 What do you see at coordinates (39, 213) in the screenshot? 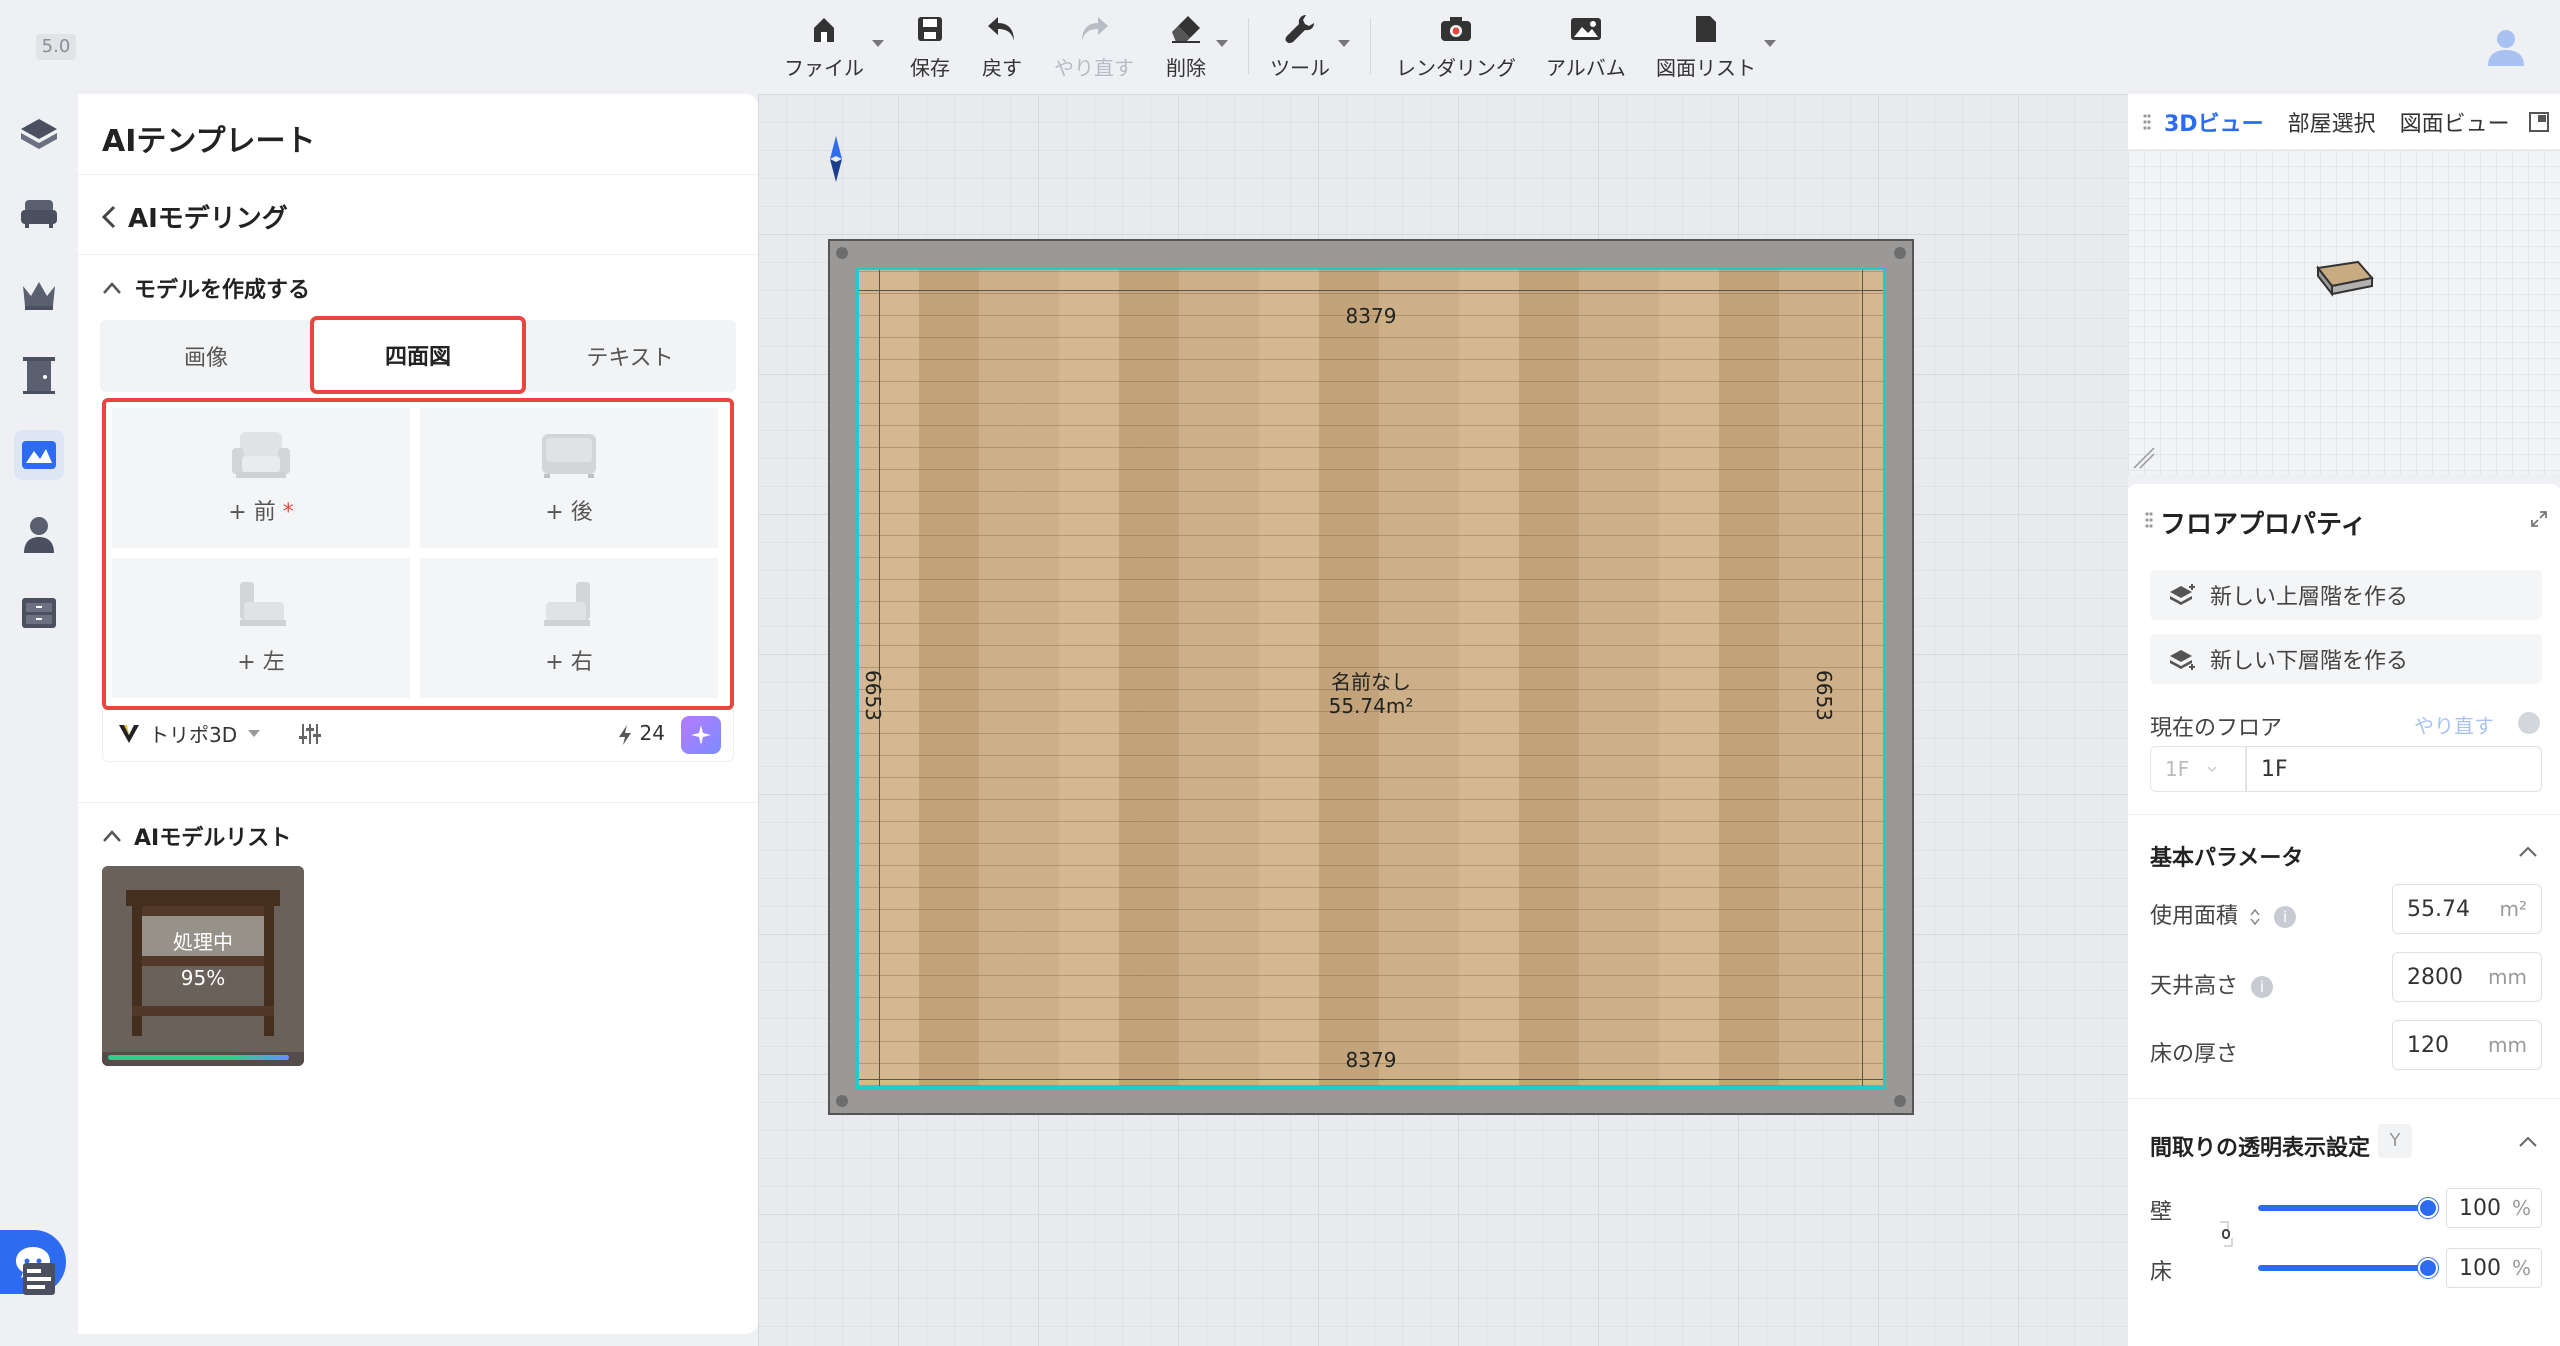
I see `rail-furniture-icon` at bounding box center [39, 213].